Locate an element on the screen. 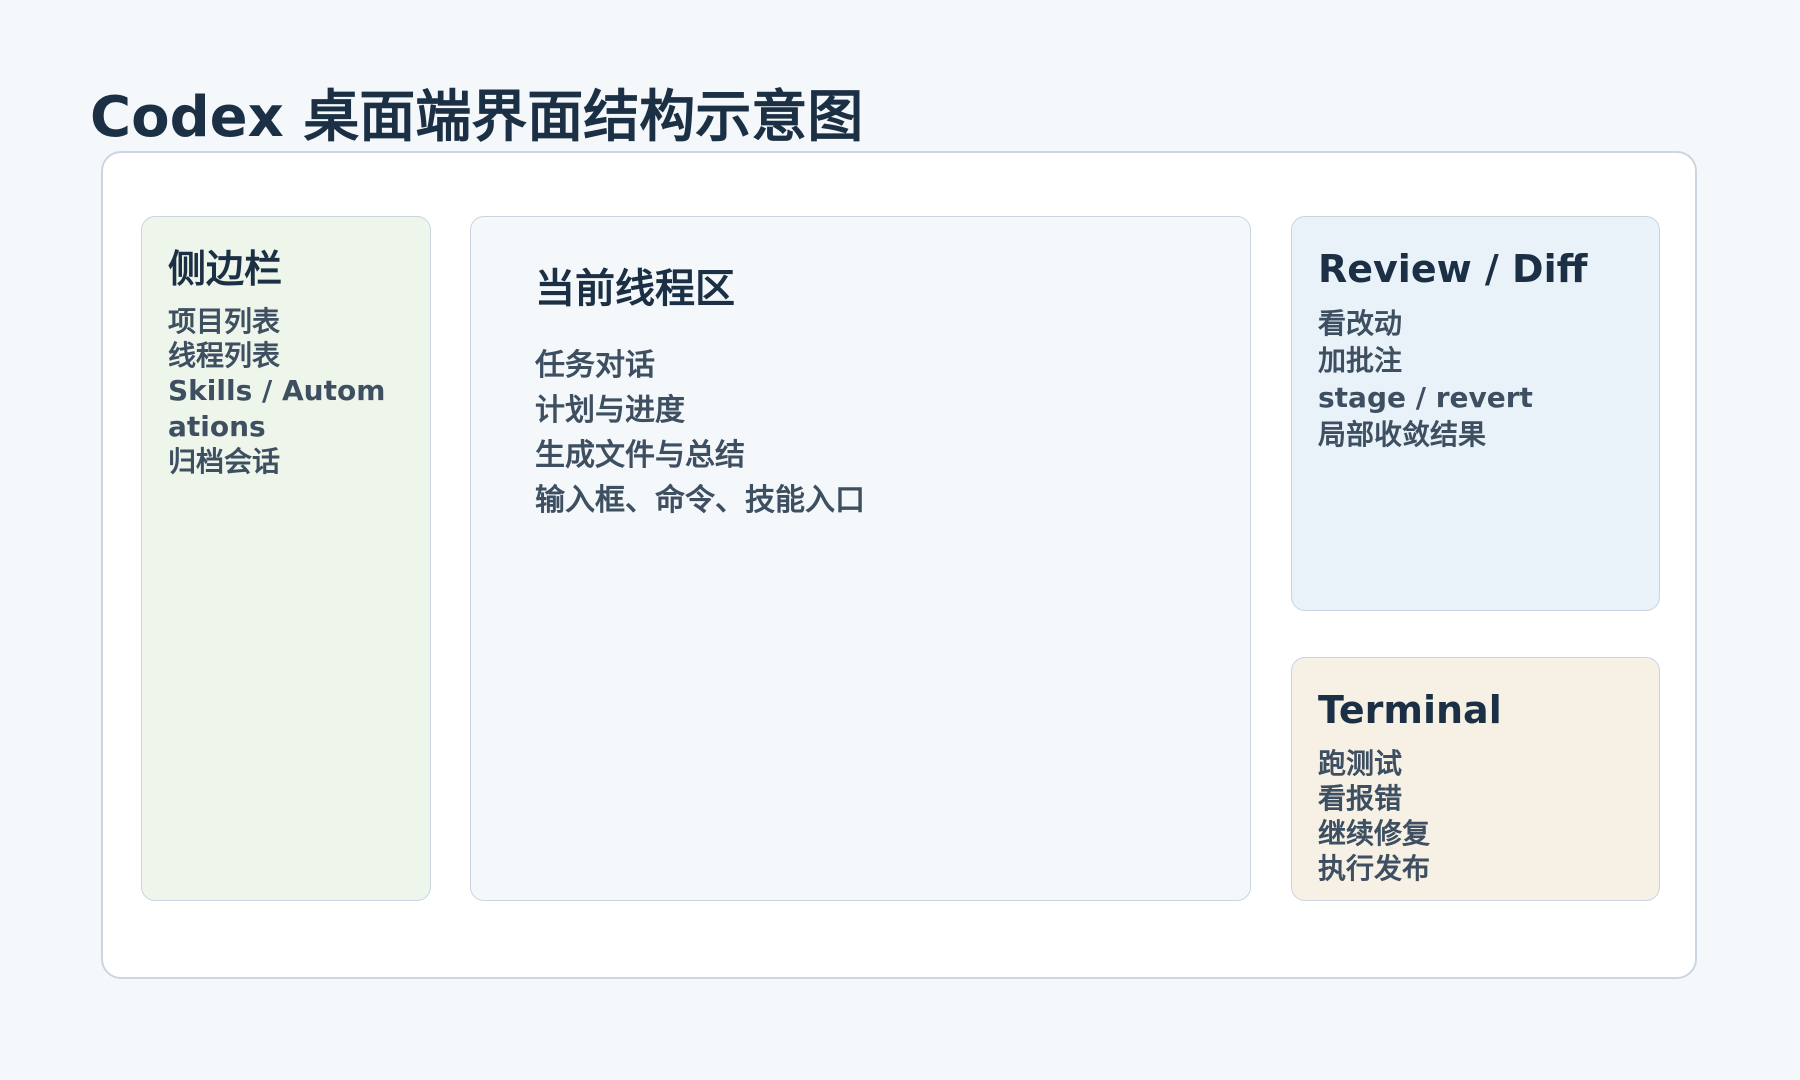 This screenshot has height=1080, width=1800. review-item-converge: 局部收敛结果 is located at coordinates (1402, 434).